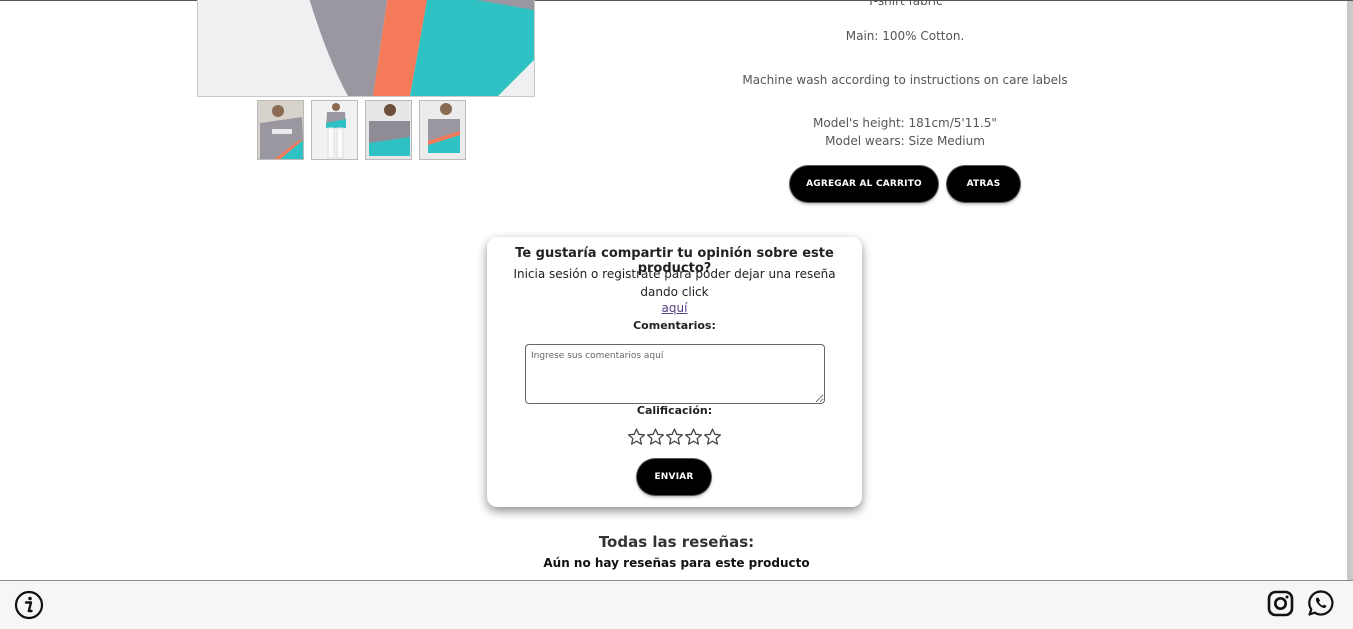 The width and height of the screenshot is (1353, 629). Describe the element at coordinates (361, 130) in the screenshot. I see `thumbnail-strip` at that location.